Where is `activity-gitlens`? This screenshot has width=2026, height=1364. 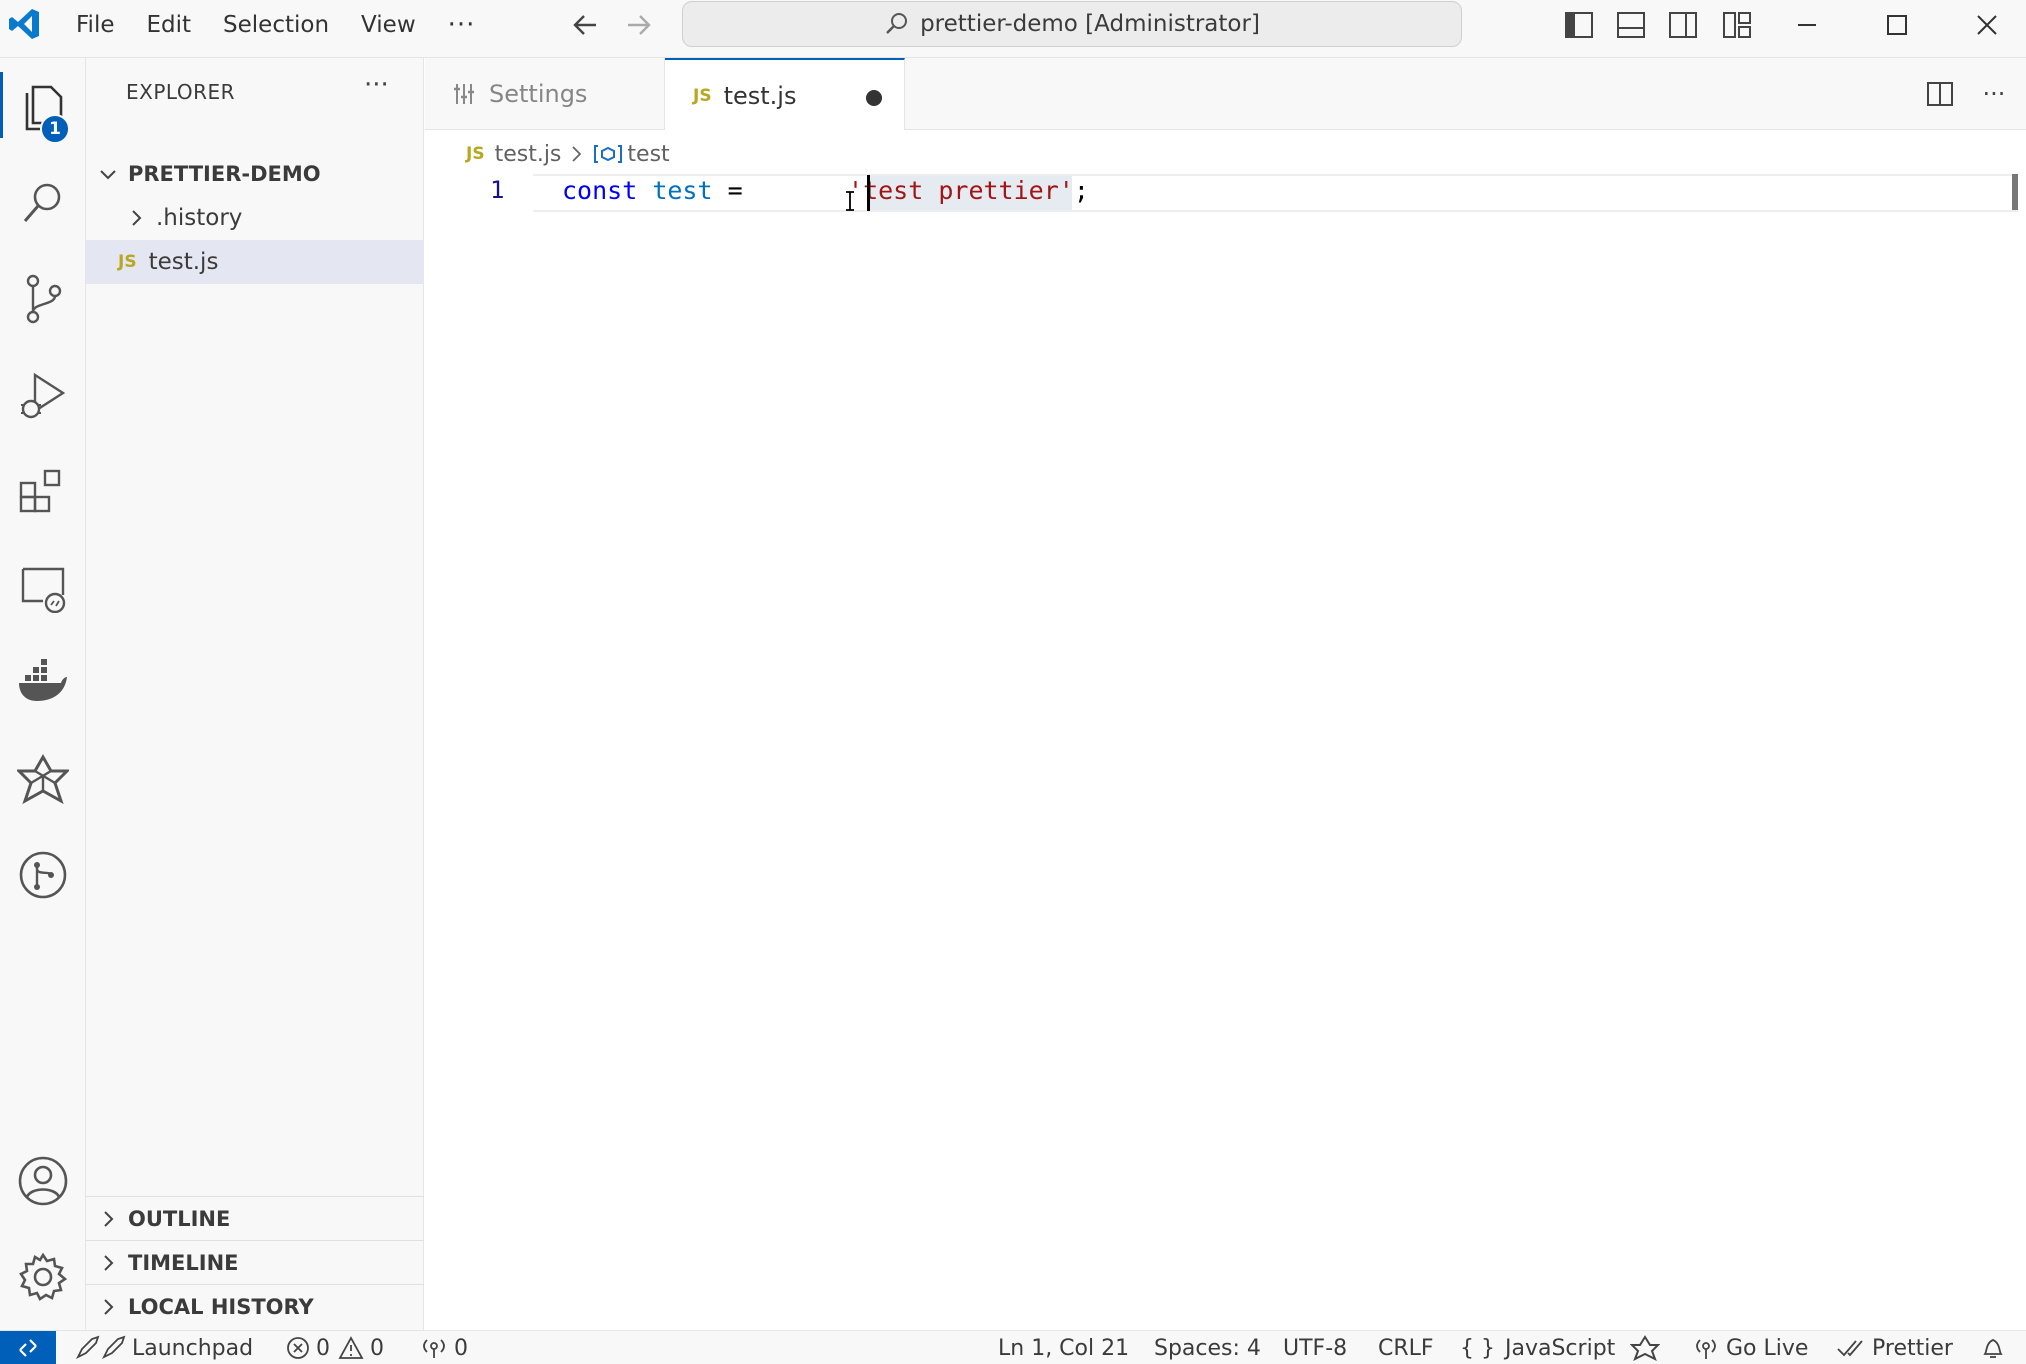
activity-gitlens is located at coordinates (43, 875).